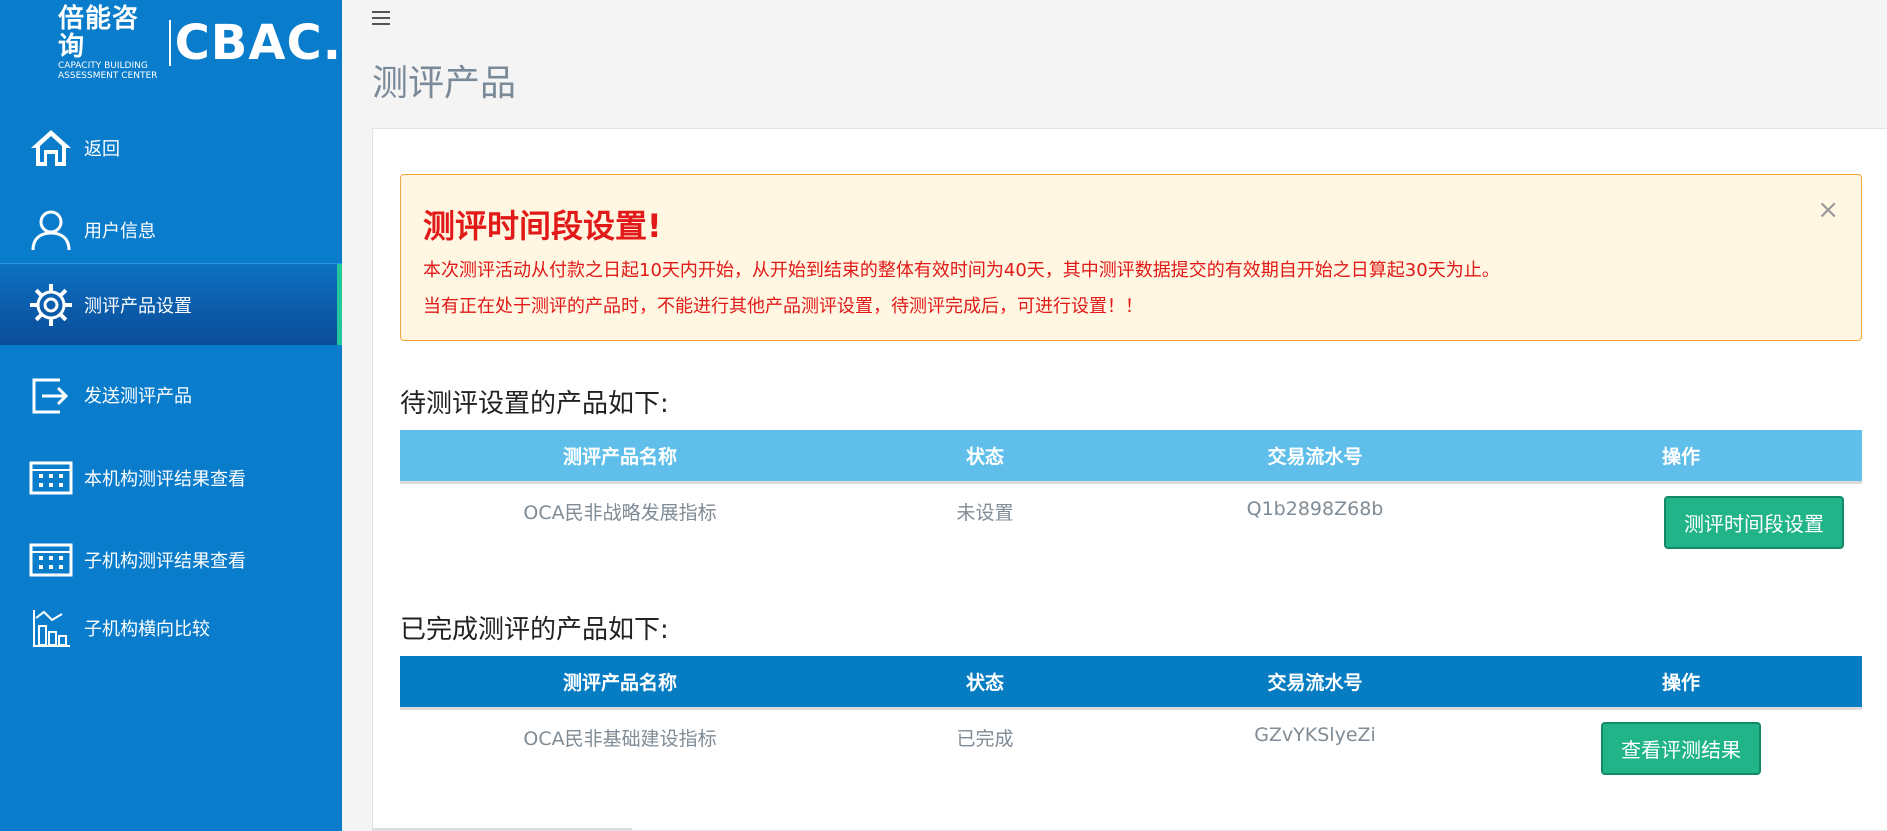  What do you see at coordinates (1315, 520) in the screenshot?
I see `transaction-no-cell: Q1b2898Z68b` at bounding box center [1315, 520].